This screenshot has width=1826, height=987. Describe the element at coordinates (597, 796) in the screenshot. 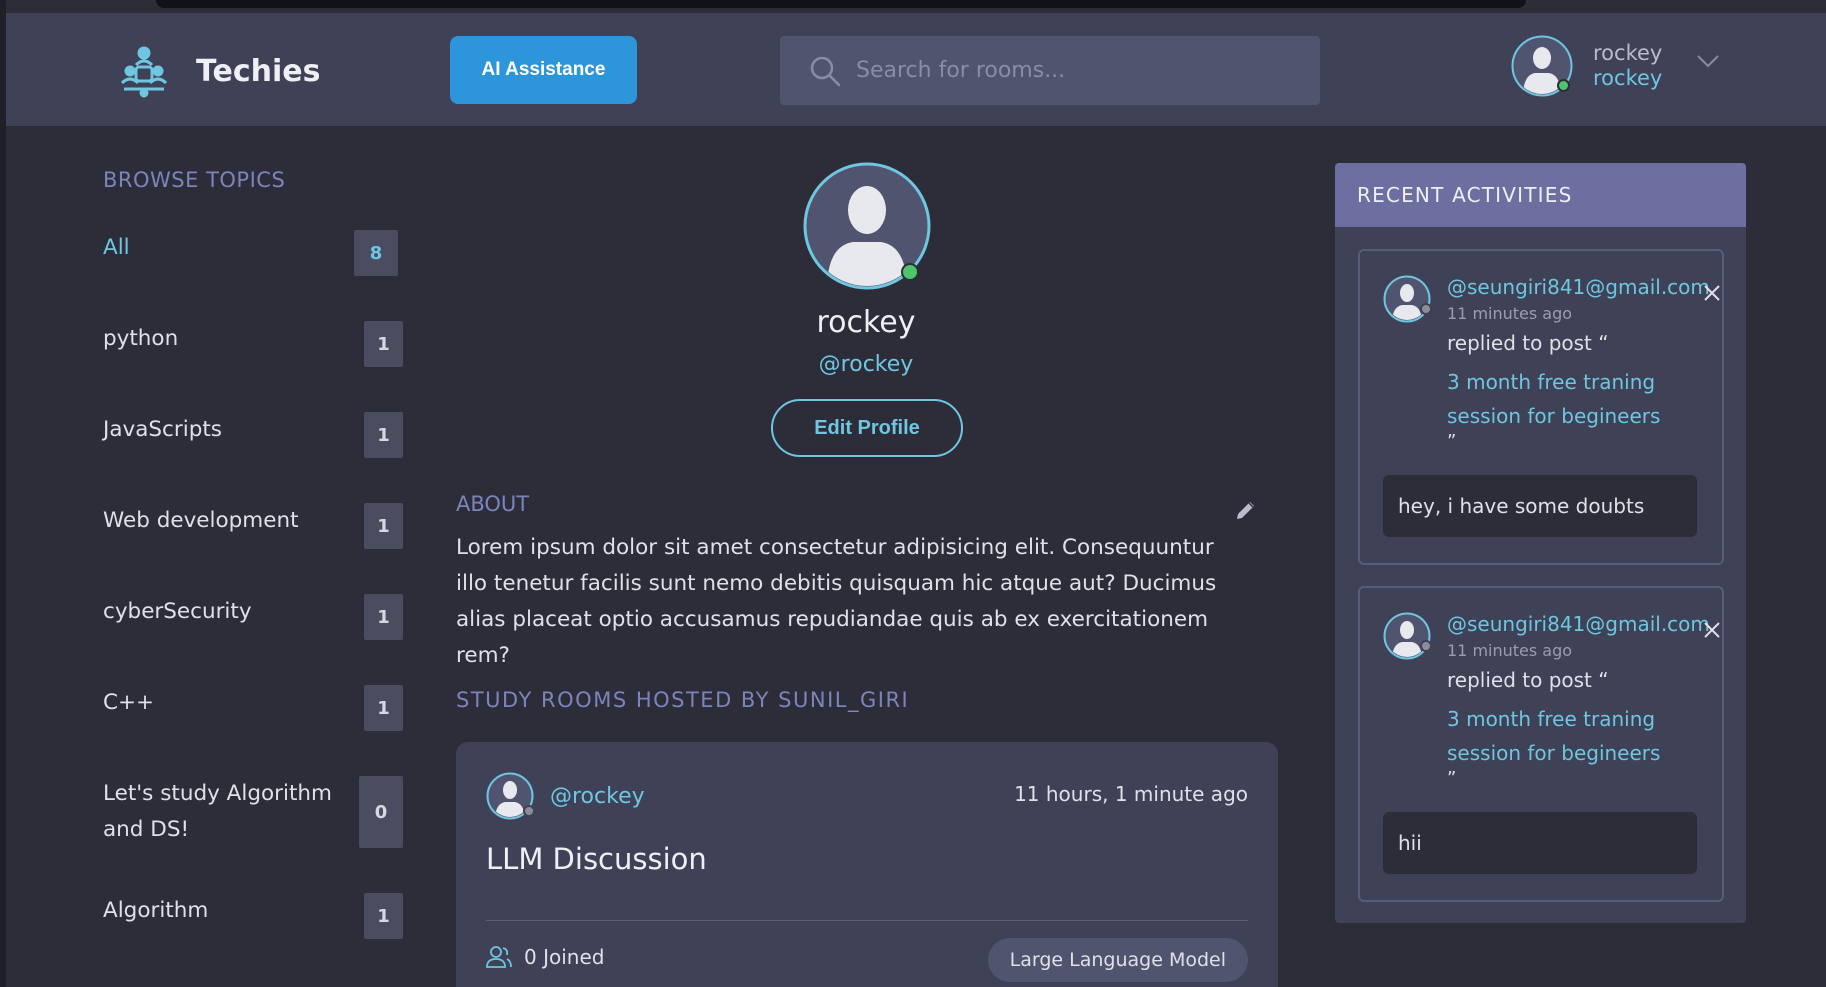

I see `room-host-name: @rockey` at that location.